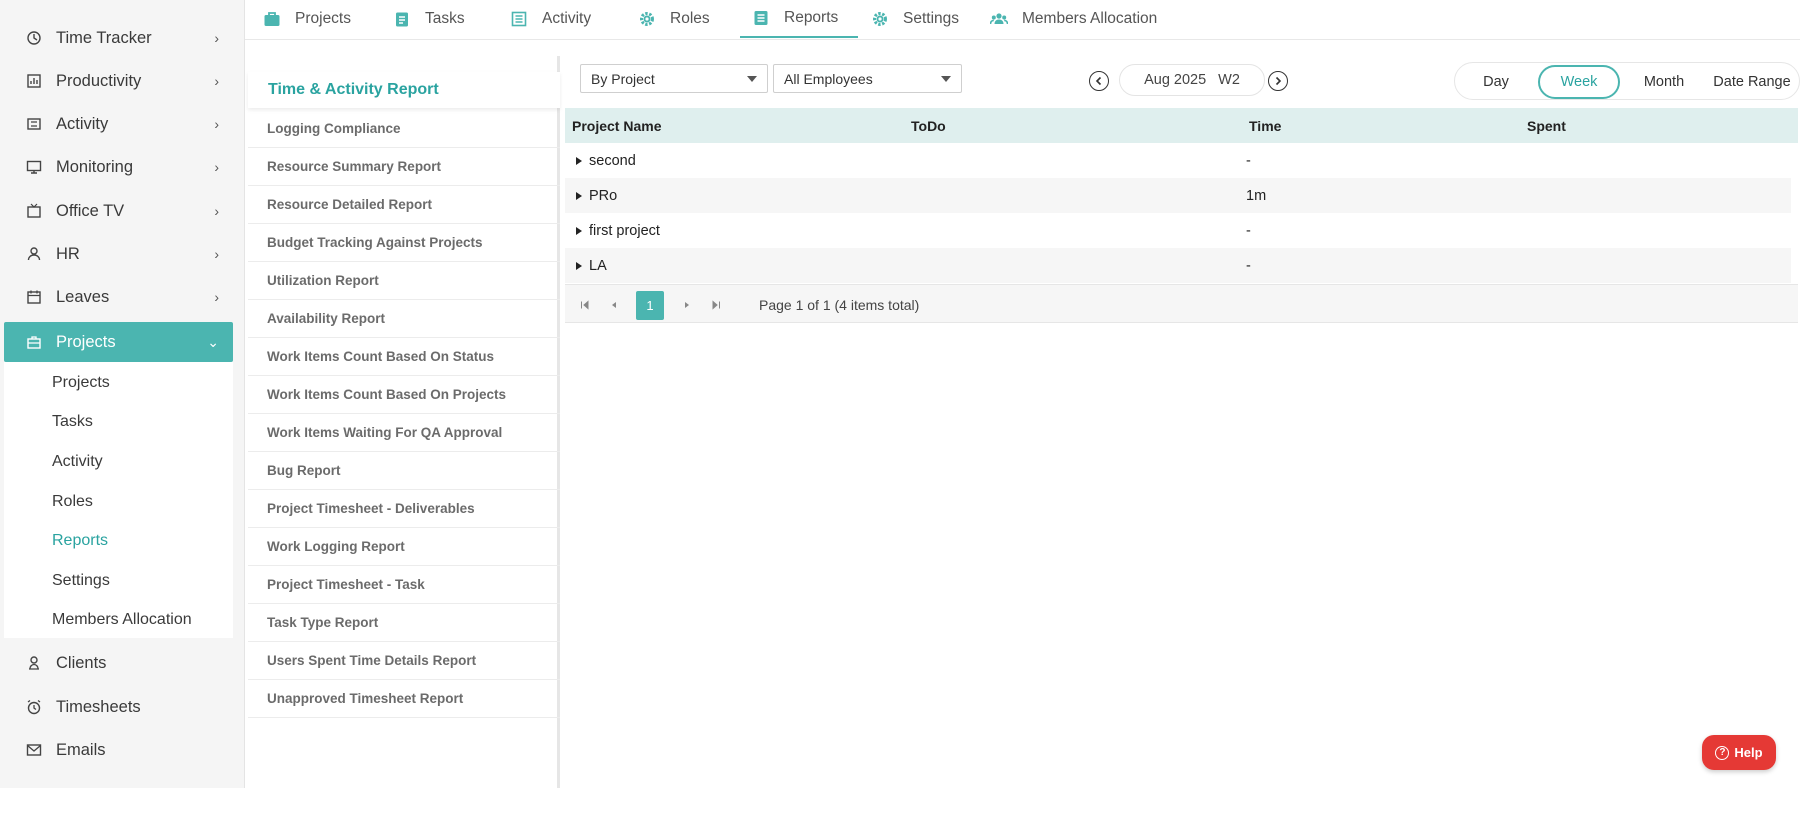  I want to click on previous-page-icon, so click(614, 305).